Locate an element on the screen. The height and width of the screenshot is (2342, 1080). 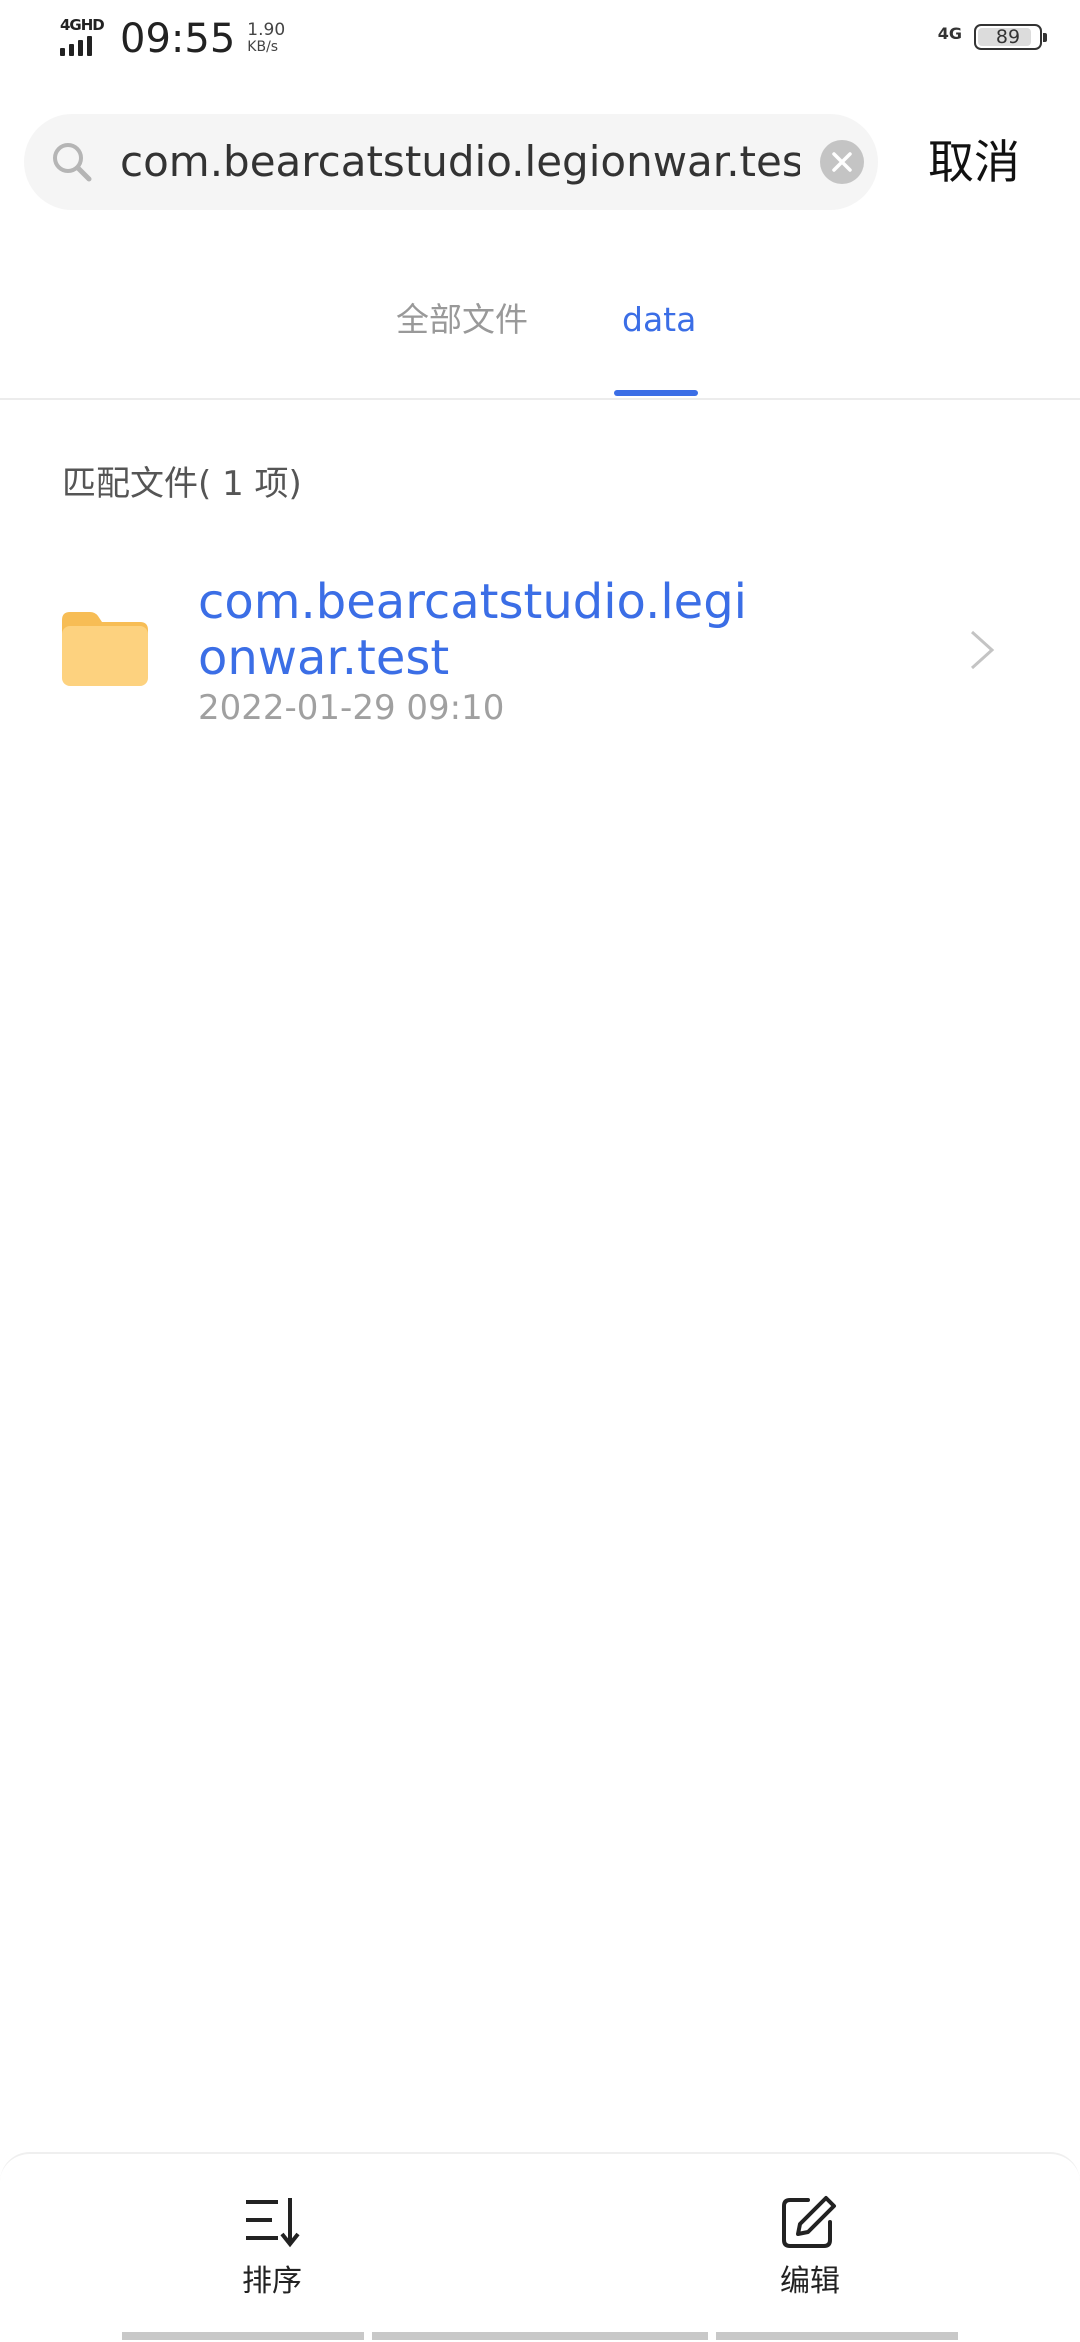
search-input: com.bearcatstudio.legionwar.test is located at coordinates (460, 162).